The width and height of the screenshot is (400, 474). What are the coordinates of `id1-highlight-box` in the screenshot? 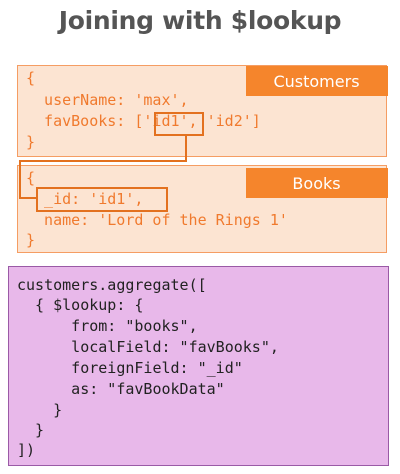 It's located at (179, 124).